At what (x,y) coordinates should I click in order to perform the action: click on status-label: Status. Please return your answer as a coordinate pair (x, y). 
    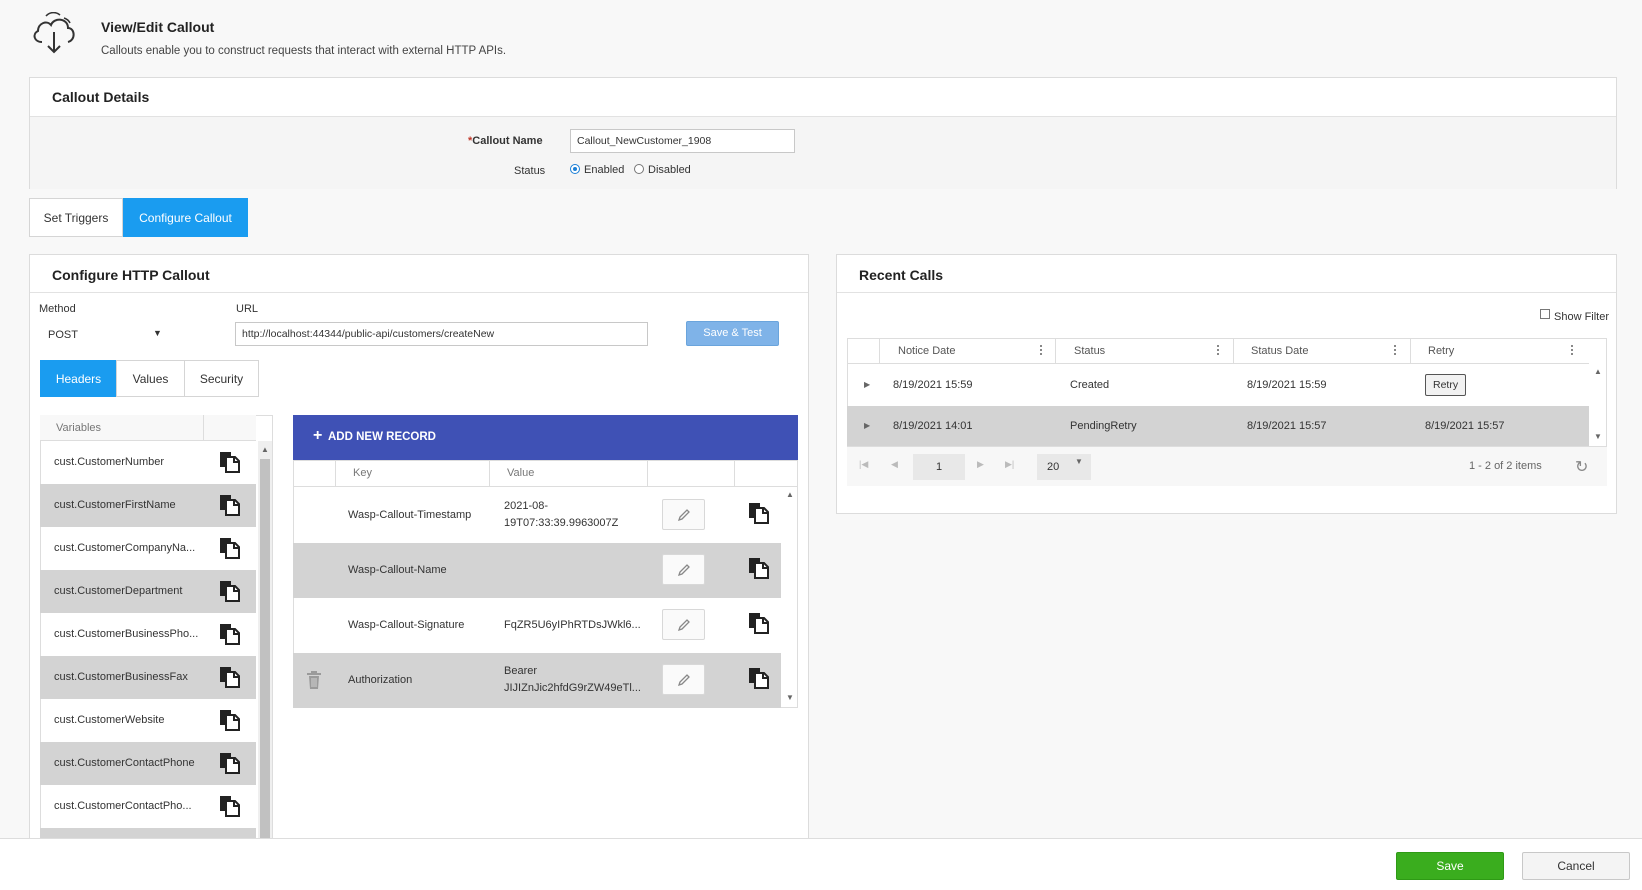
    Looking at the image, I should click on (530, 171).